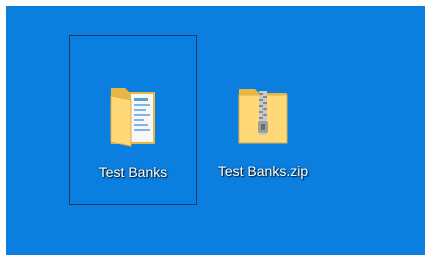  Describe the element at coordinates (263, 116) in the screenshot. I see `zip-folder-icon` at that location.